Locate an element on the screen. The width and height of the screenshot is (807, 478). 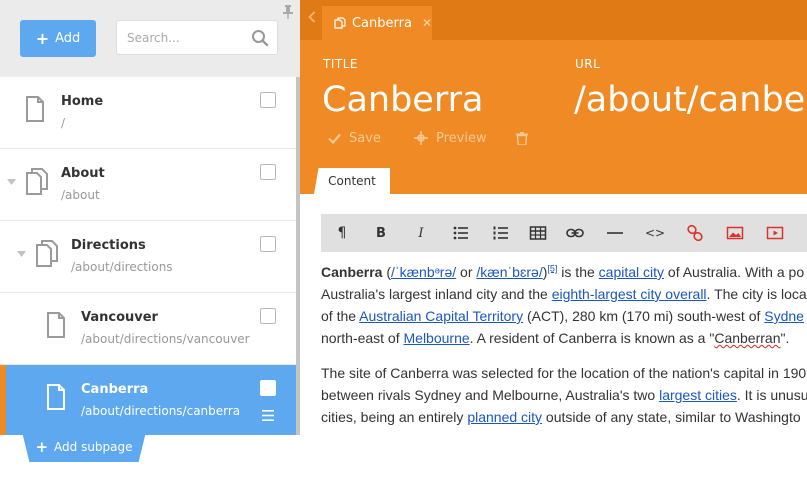
tree-item-title: Canberra is located at coordinates (115, 389).